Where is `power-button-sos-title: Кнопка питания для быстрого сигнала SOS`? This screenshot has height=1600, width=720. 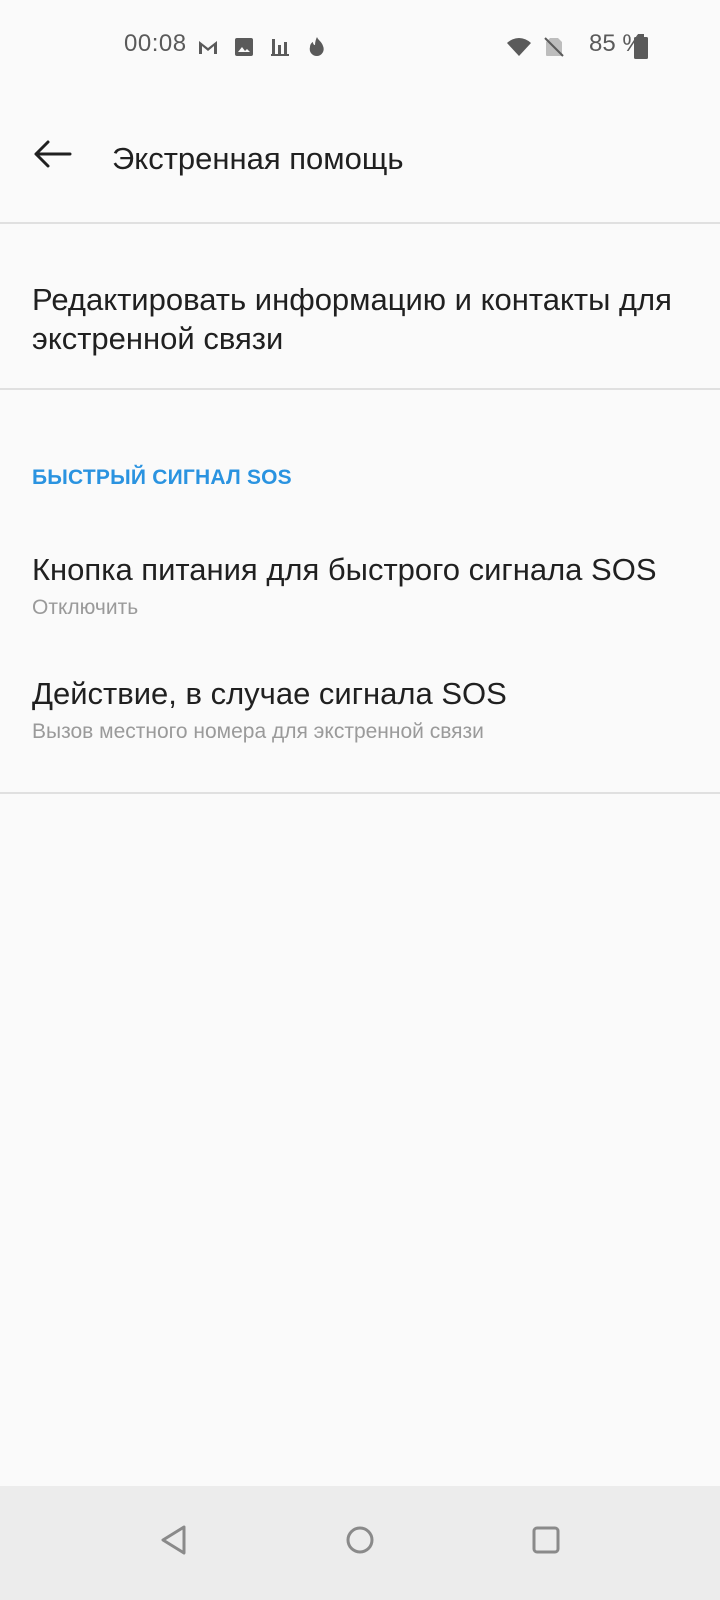
power-button-sos-title: Кнопка питания для быстрого сигнала SOS is located at coordinates (344, 569).